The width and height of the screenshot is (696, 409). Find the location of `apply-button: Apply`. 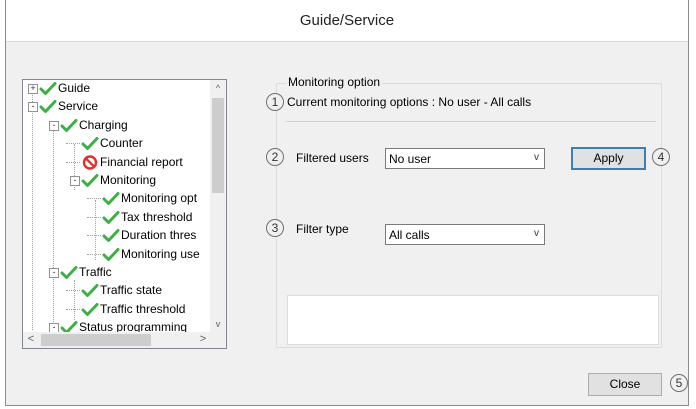

apply-button: Apply is located at coordinates (608, 158).